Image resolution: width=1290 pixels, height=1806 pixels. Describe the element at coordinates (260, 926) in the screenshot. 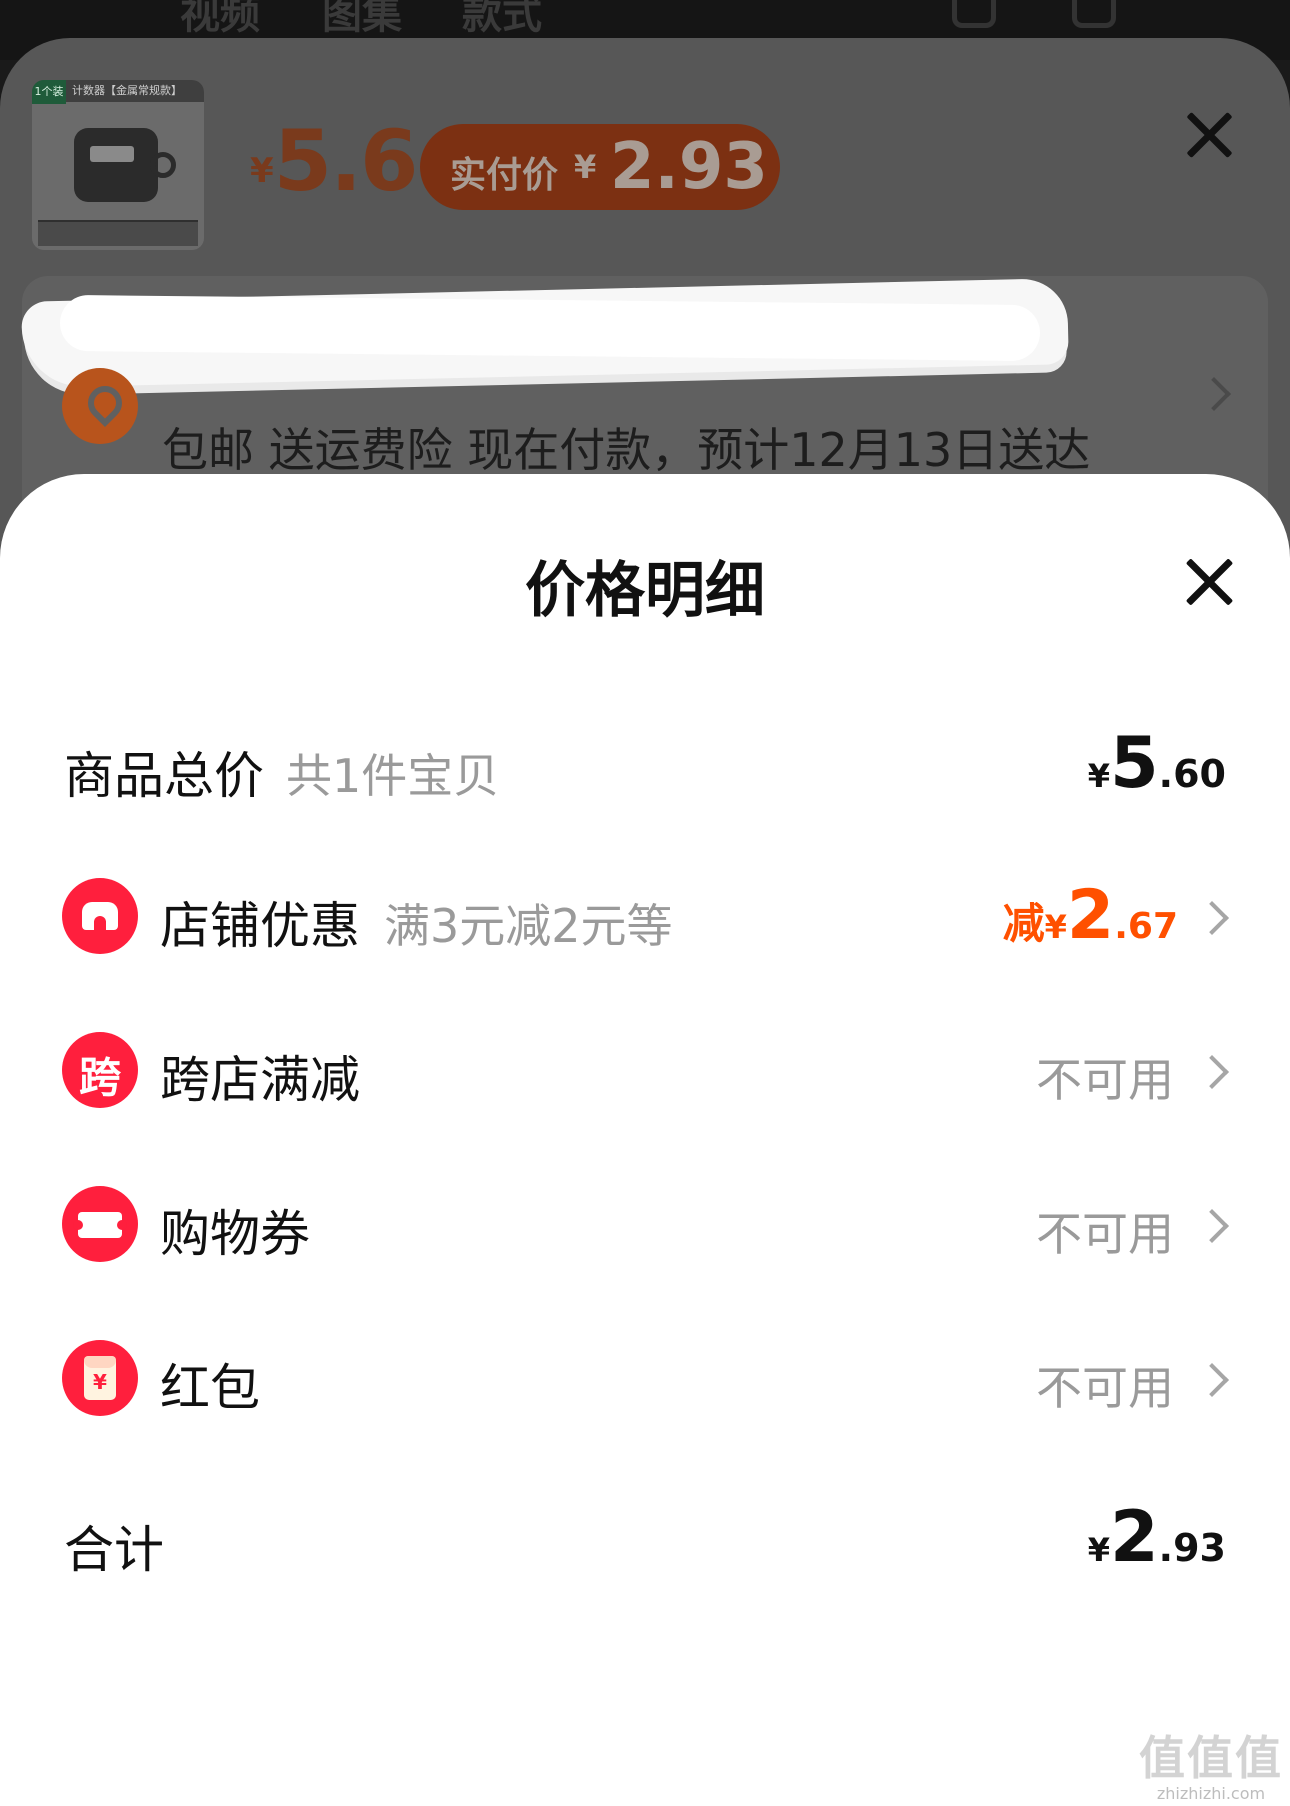

I see `row-label: 店铺优惠` at that location.